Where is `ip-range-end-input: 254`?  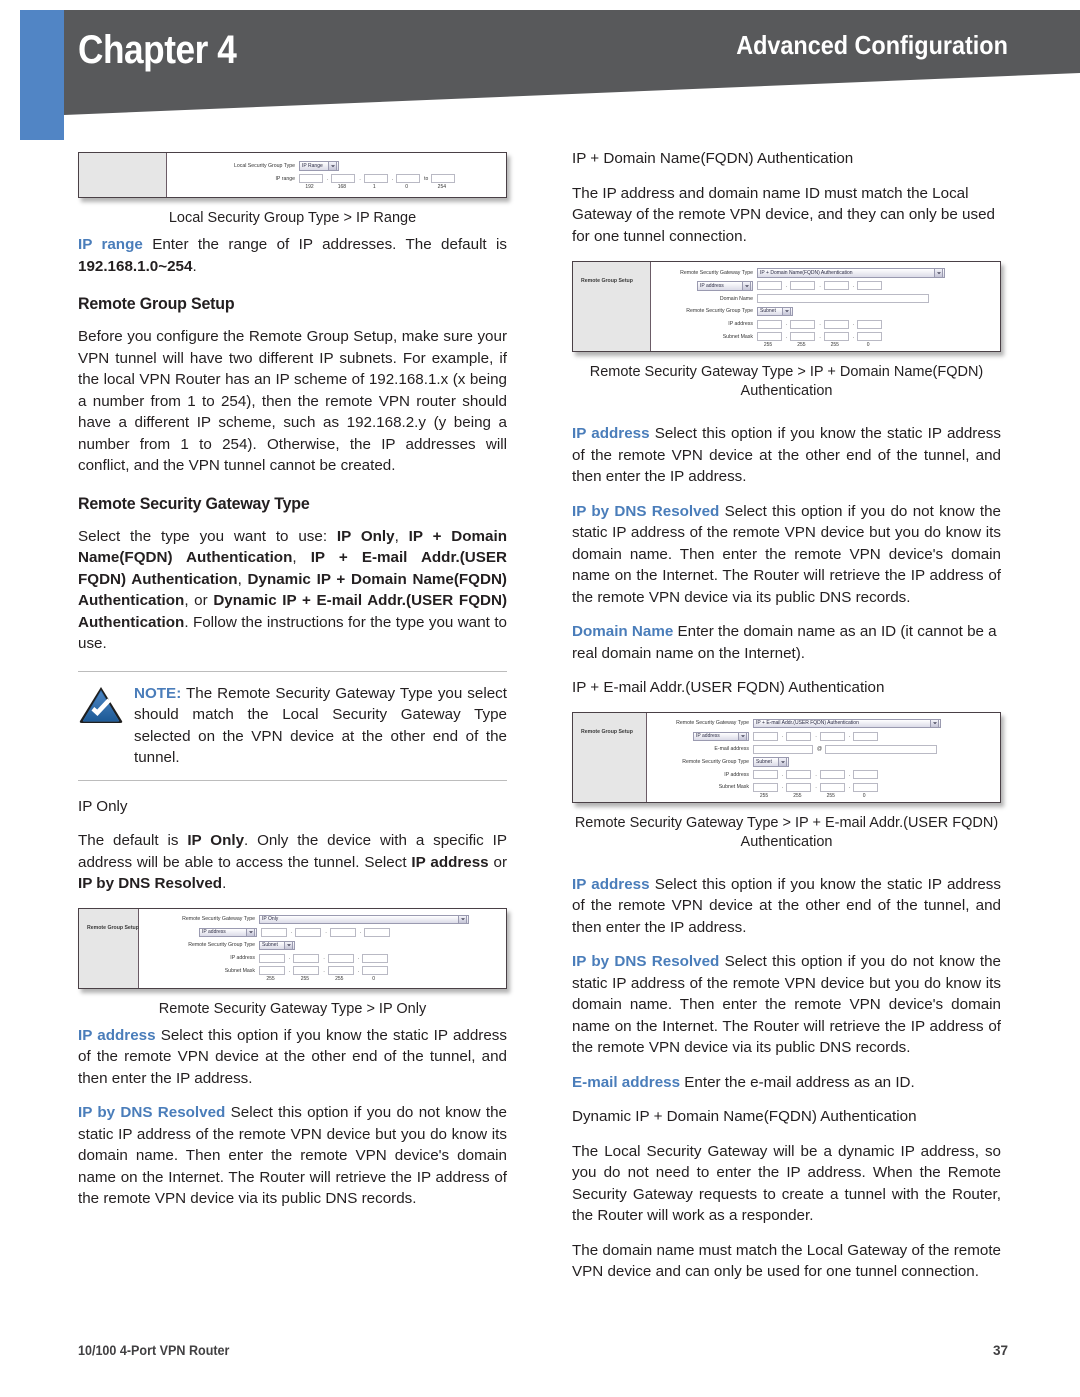 ip-range-end-input: 254 is located at coordinates (443, 182).